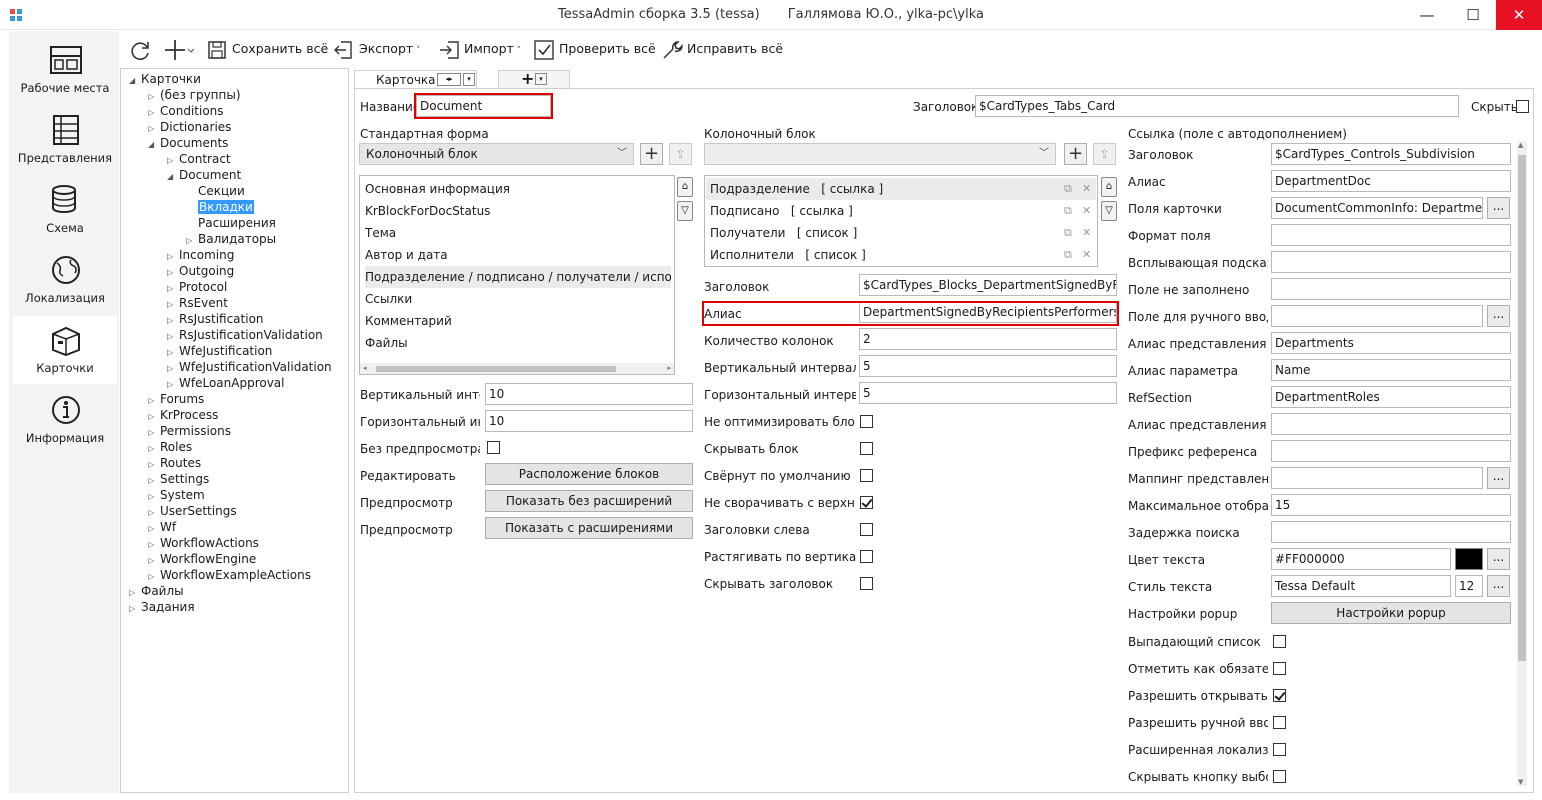  Describe the element at coordinates (1522, 106) in the screenshot. I see `hide-checkbox` at that location.